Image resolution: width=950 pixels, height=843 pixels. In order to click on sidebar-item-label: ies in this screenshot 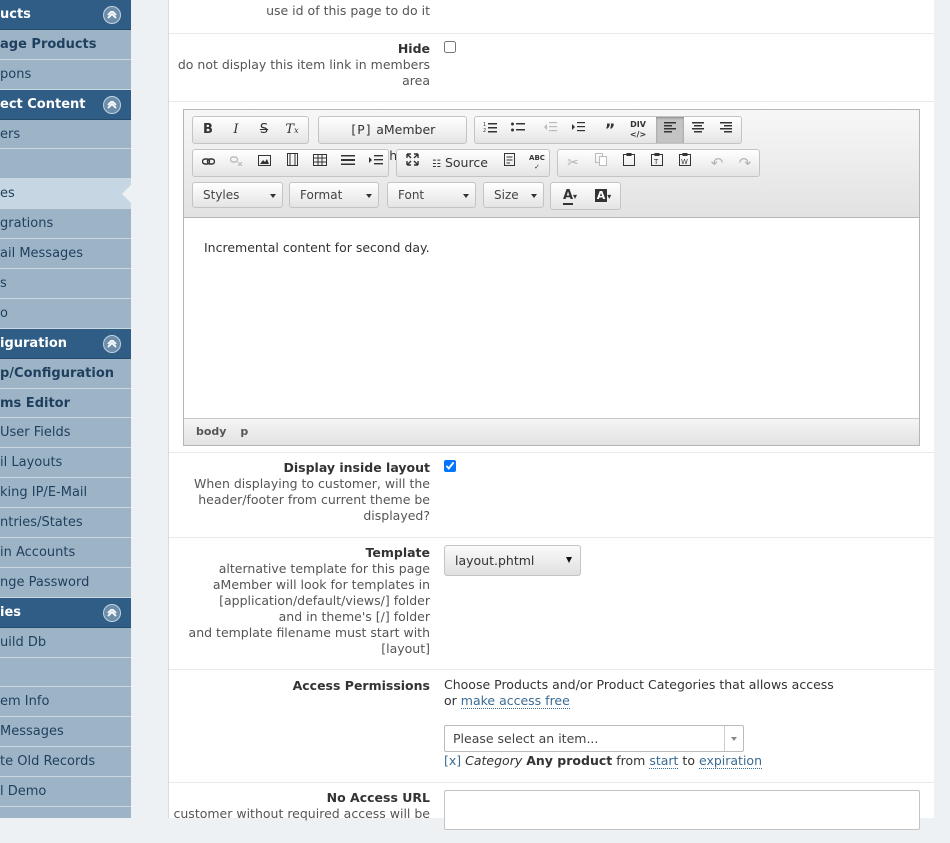, I will do `click(11, 612)`.